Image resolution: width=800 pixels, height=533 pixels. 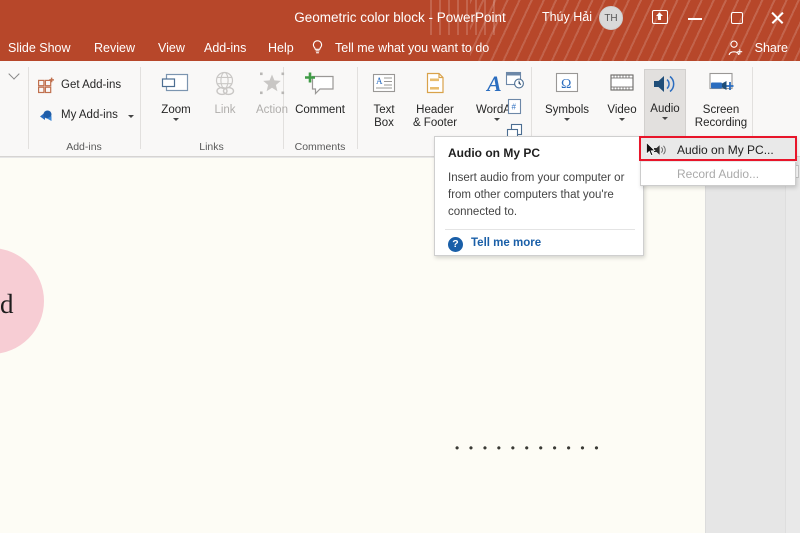 I want to click on highlight-box-audio-on-my-pc, so click(x=718, y=148).